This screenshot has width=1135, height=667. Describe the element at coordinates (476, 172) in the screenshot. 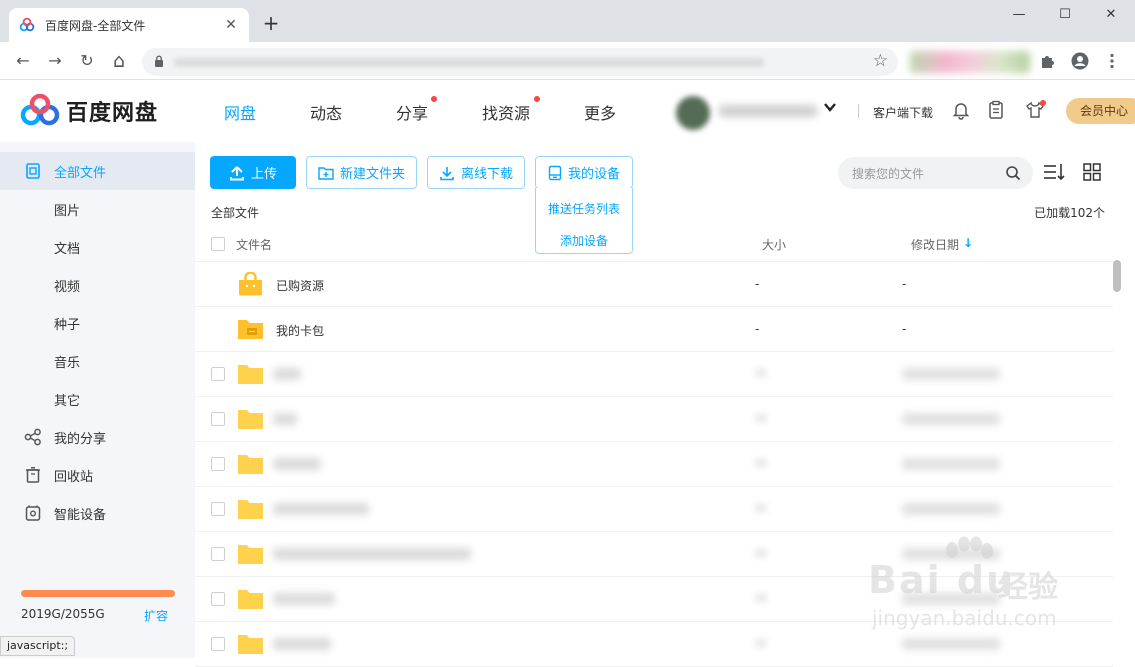

I see `offline-download-button: 离线下载` at that location.